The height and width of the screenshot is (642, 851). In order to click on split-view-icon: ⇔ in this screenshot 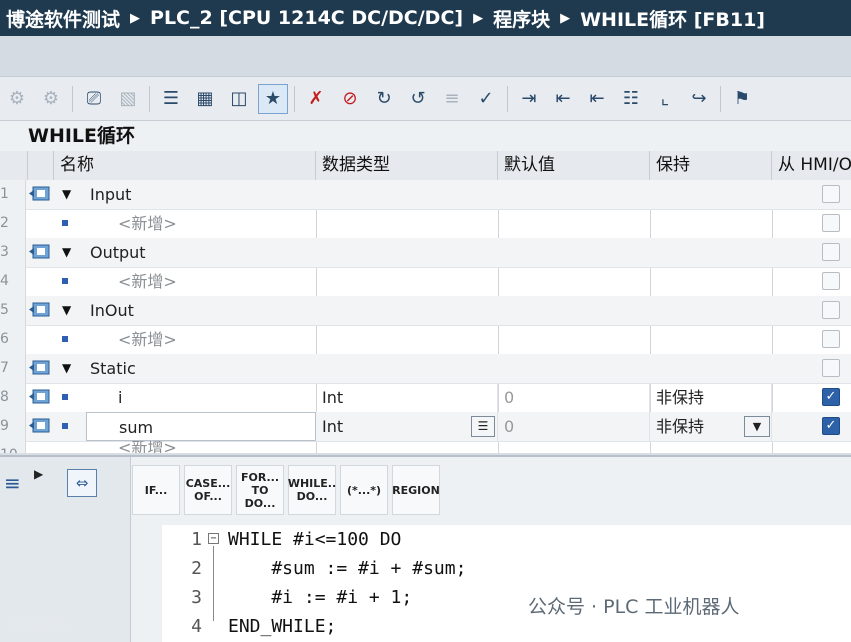, I will do `click(82, 483)`.